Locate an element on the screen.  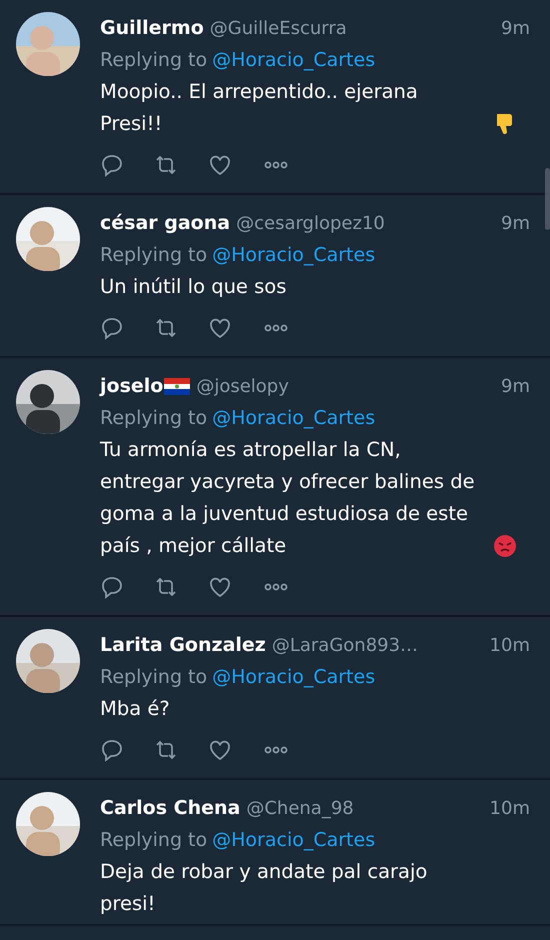
tweet-text: Moopio.. El arrepentido.. ejerana Presi!! is located at coordinates (259, 108).